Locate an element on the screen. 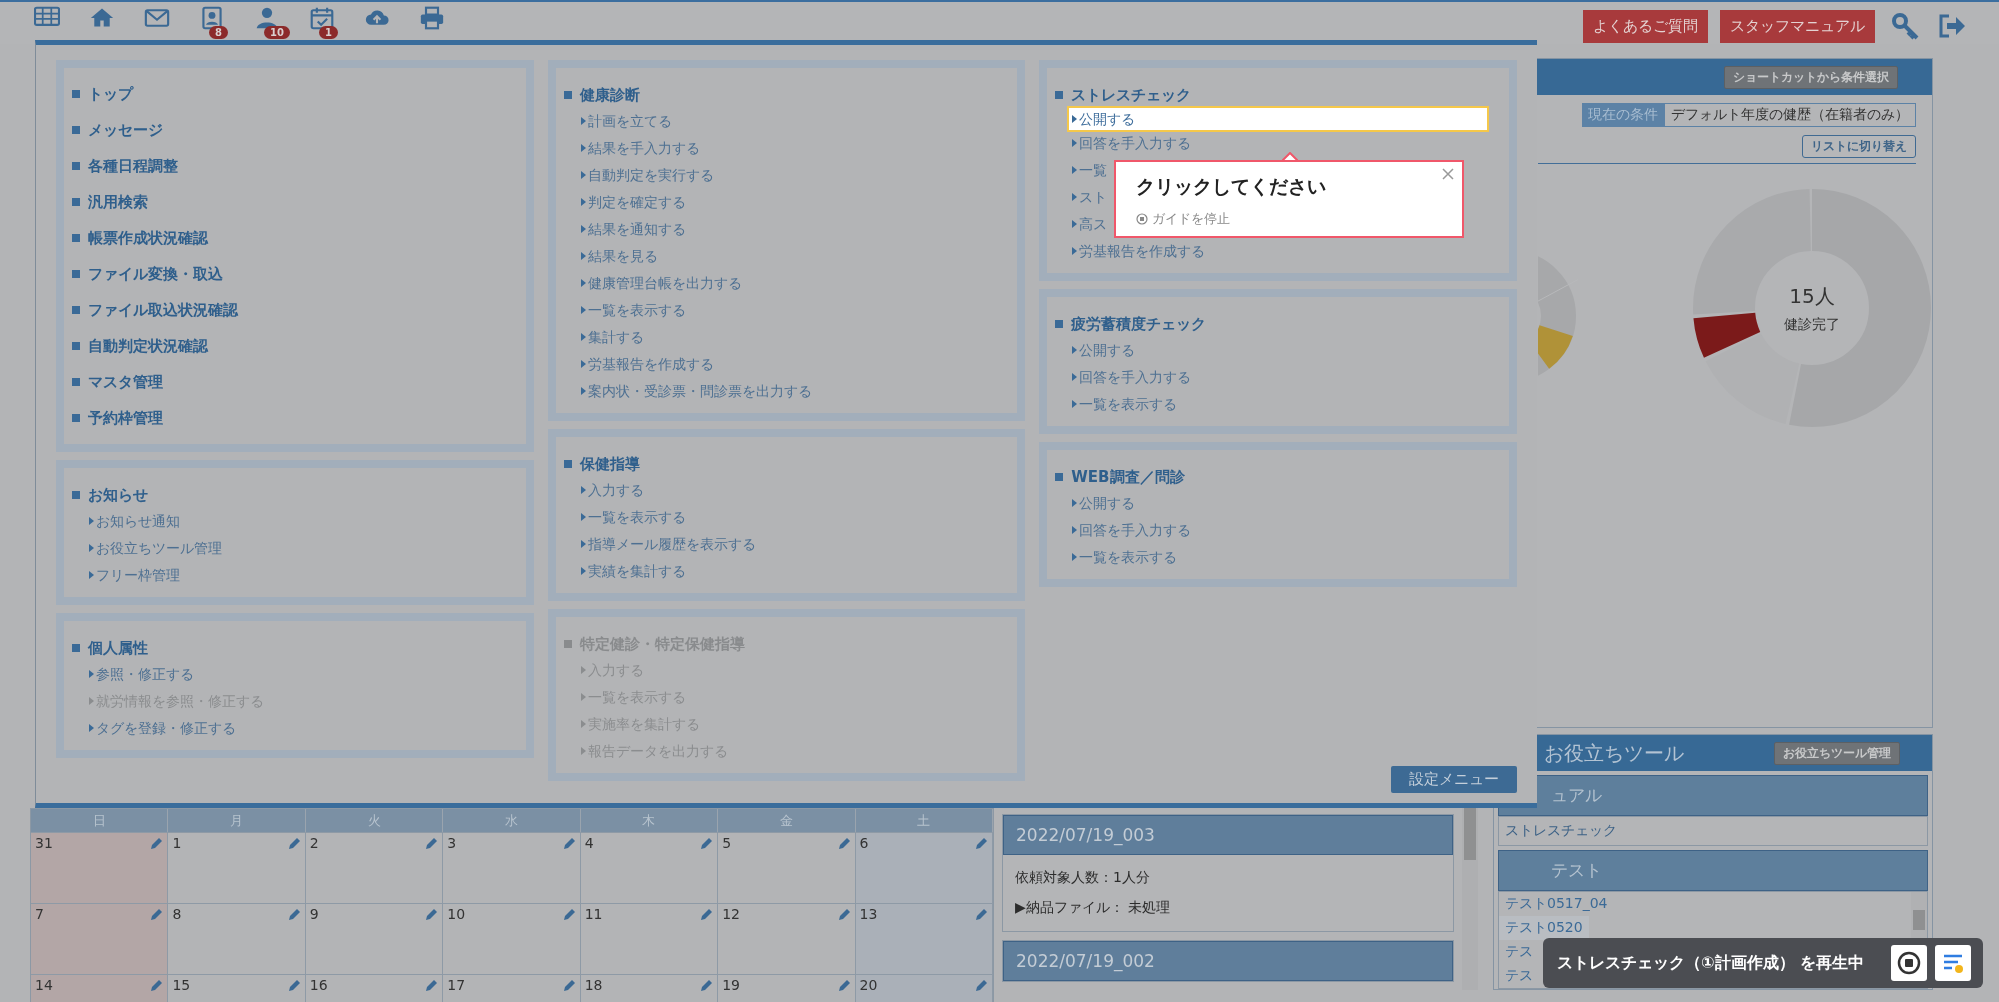 Image resolution: width=1999 pixels, height=1002 pixels. menu-link: 各種日程調整 is located at coordinates (295, 166).